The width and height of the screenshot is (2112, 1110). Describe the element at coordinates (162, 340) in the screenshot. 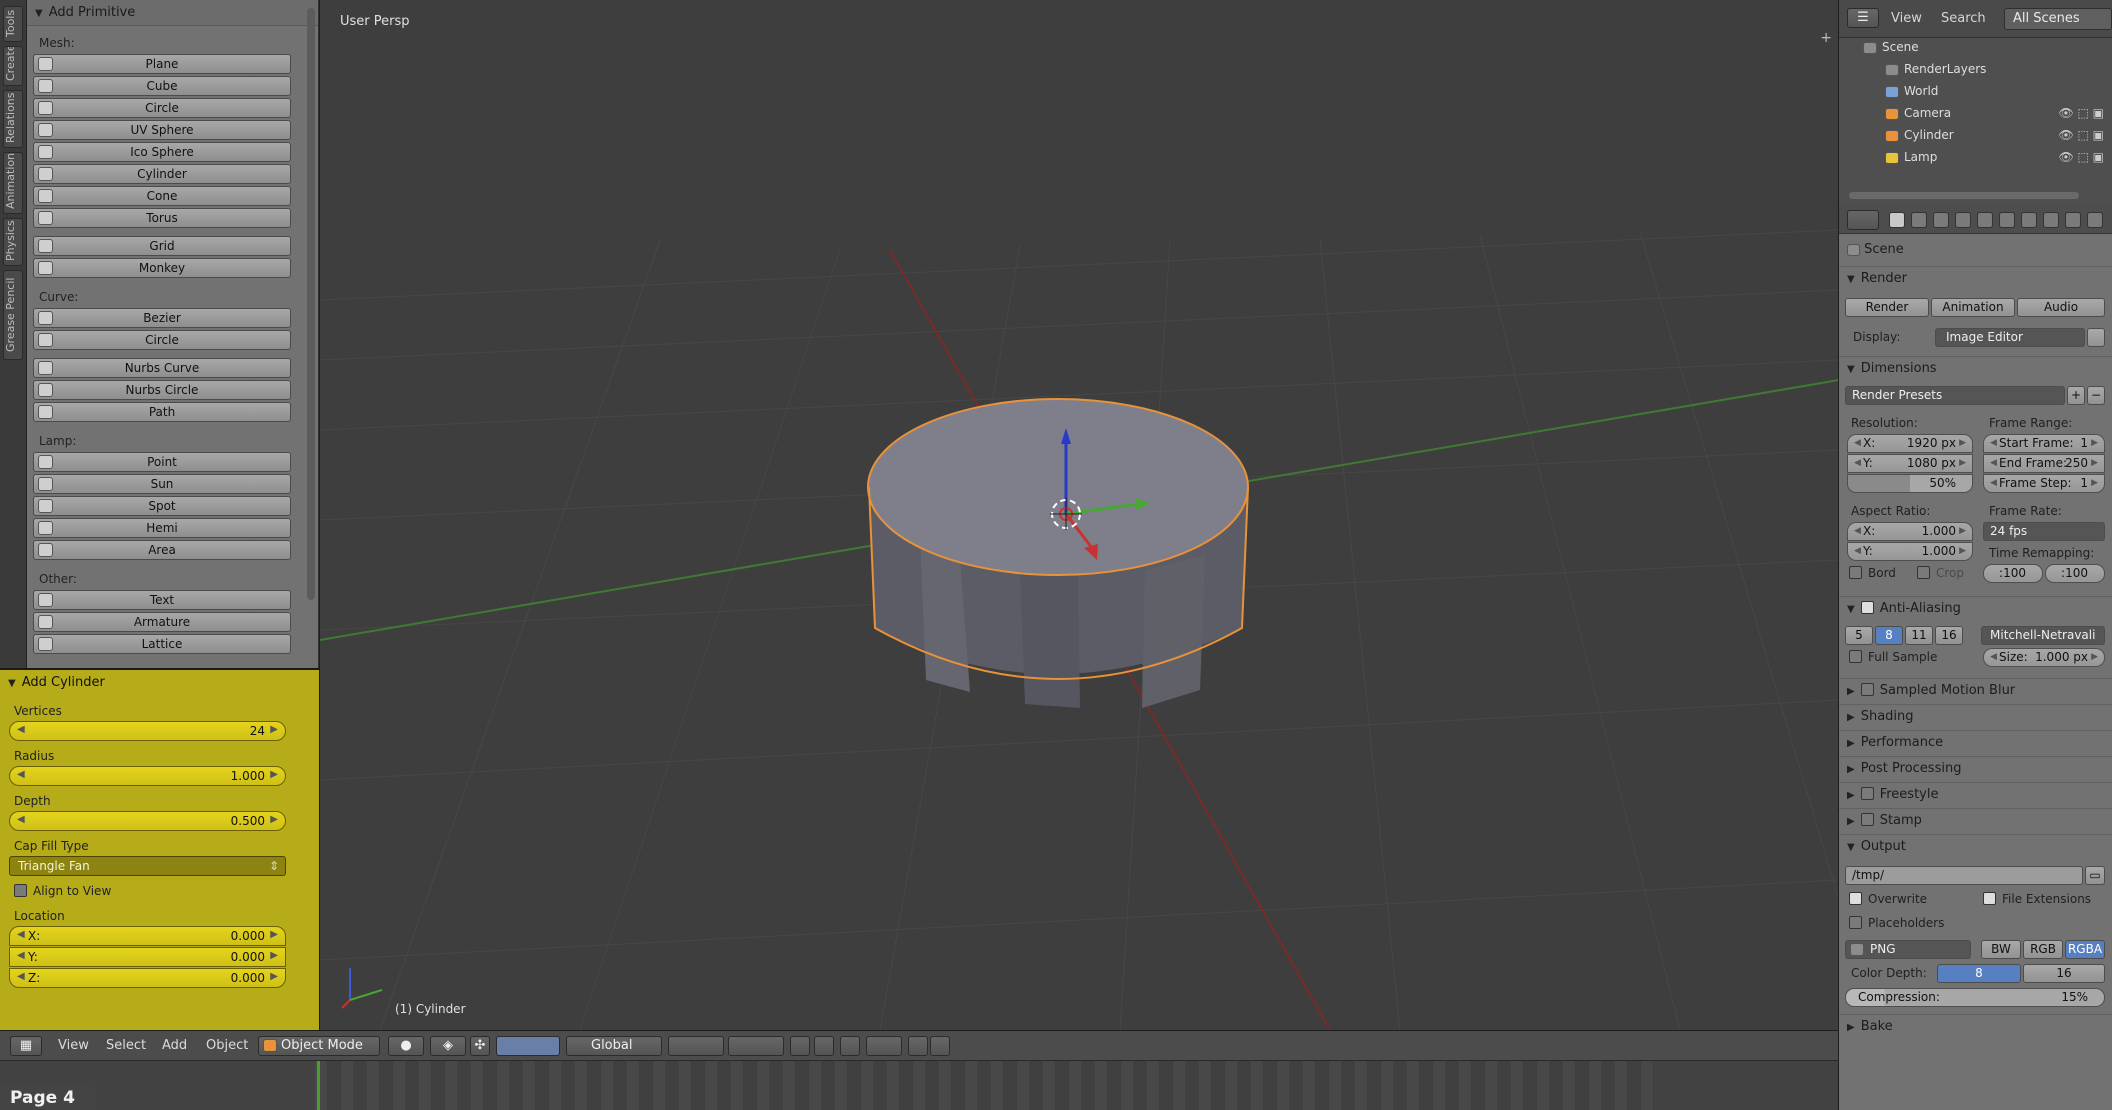

I see `curve-items-button-circle: Circle` at that location.